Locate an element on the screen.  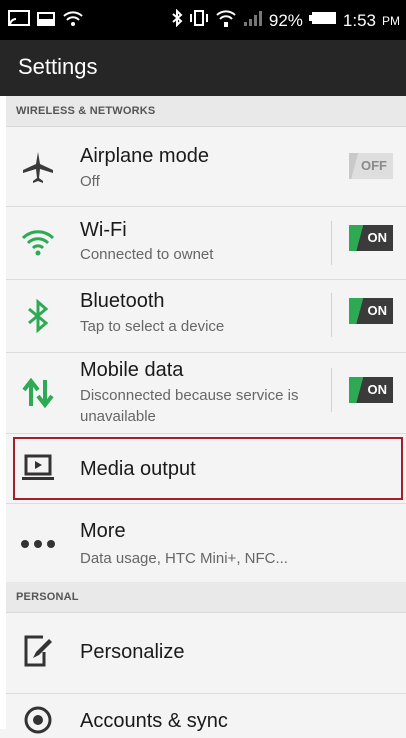
media-output-highlight is located at coordinates (208, 468).